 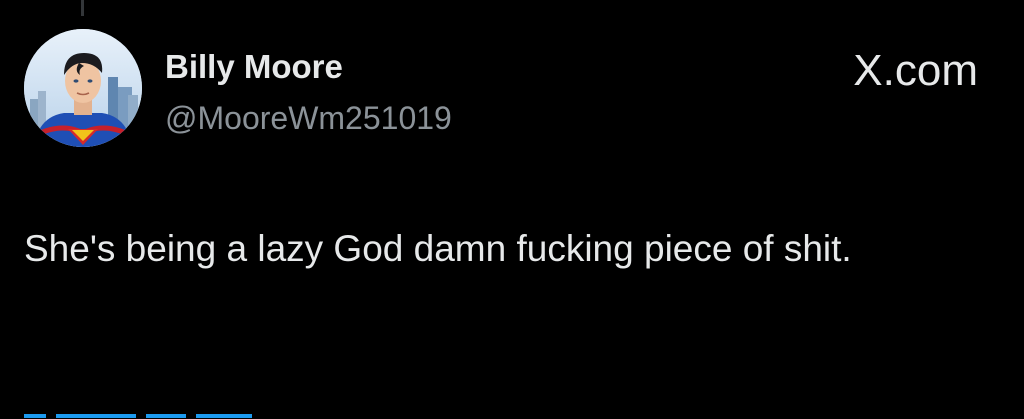 I want to click on thread-connector-line, so click(x=82, y=8).